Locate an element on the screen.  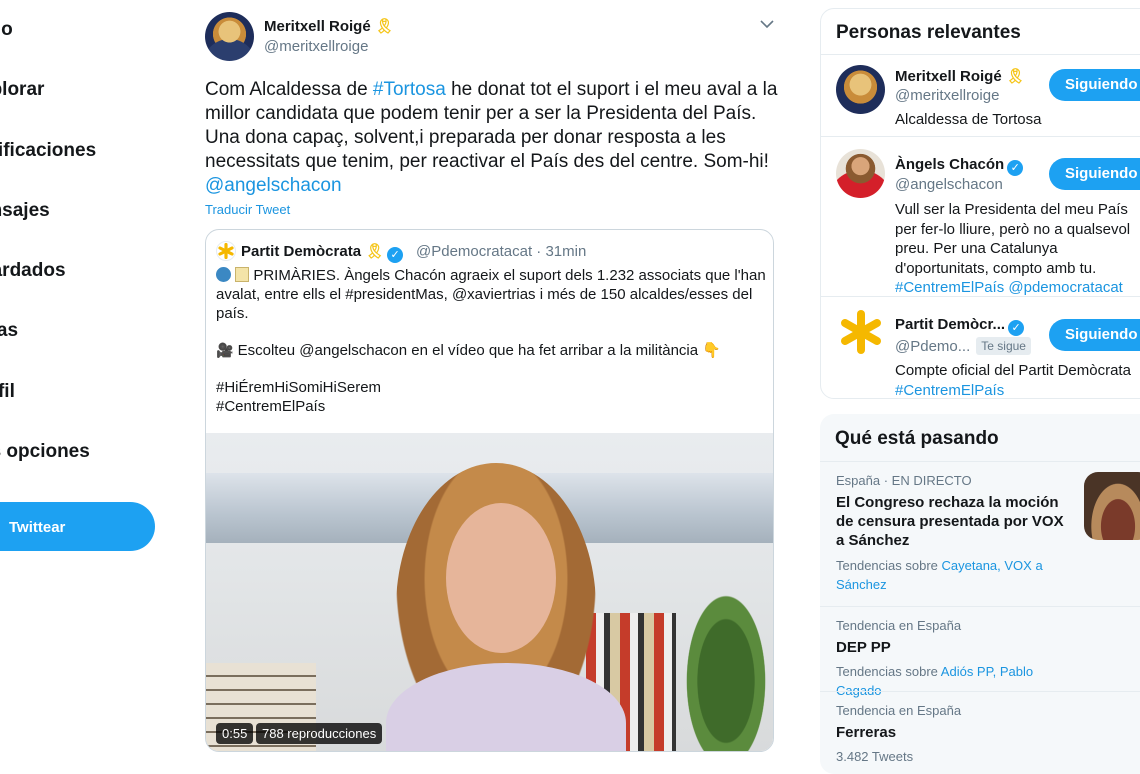
nav-bookmarks: uardados is located at coordinates (33, 271).